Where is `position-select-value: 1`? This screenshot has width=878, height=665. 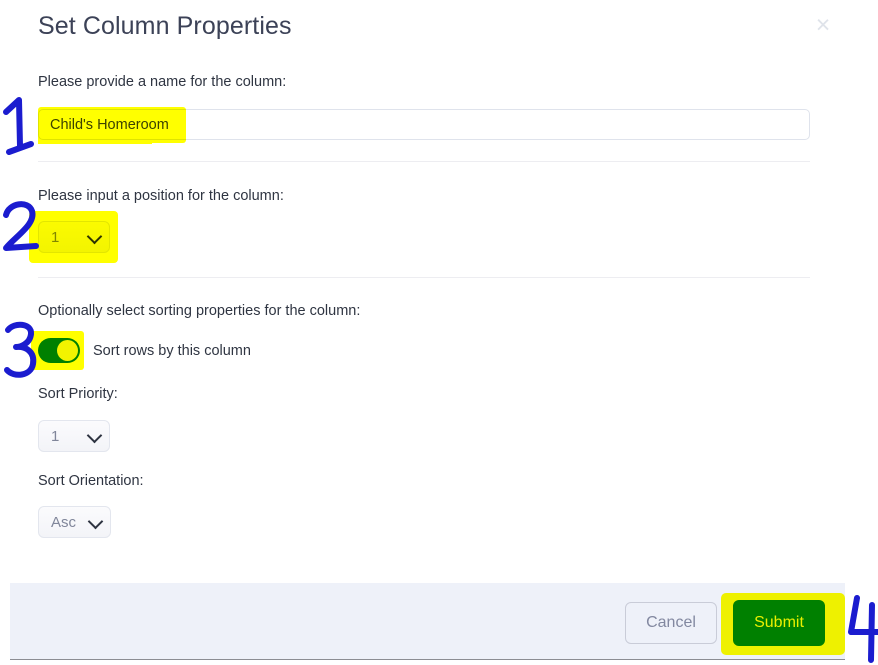 position-select-value: 1 is located at coordinates (55, 237).